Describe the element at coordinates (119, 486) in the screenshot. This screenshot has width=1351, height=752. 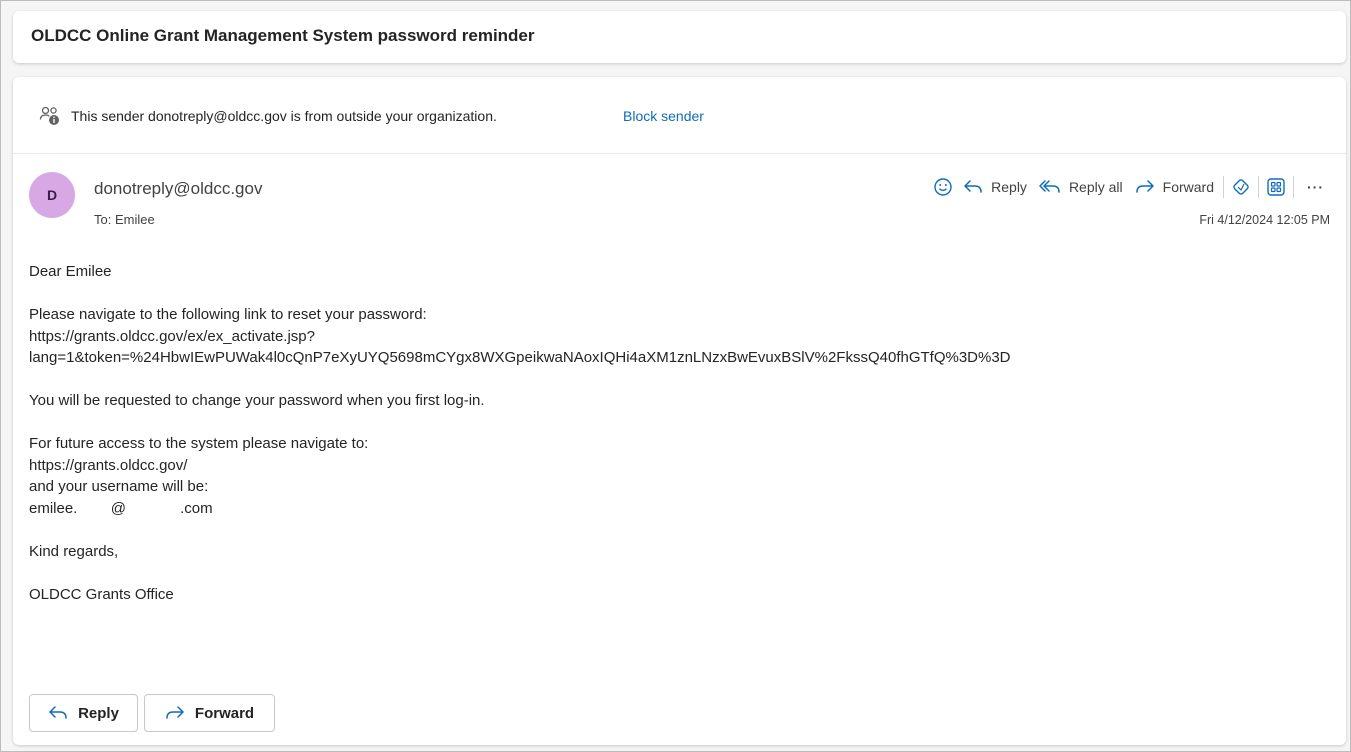
I see `username-intro: and your username will be:` at that location.